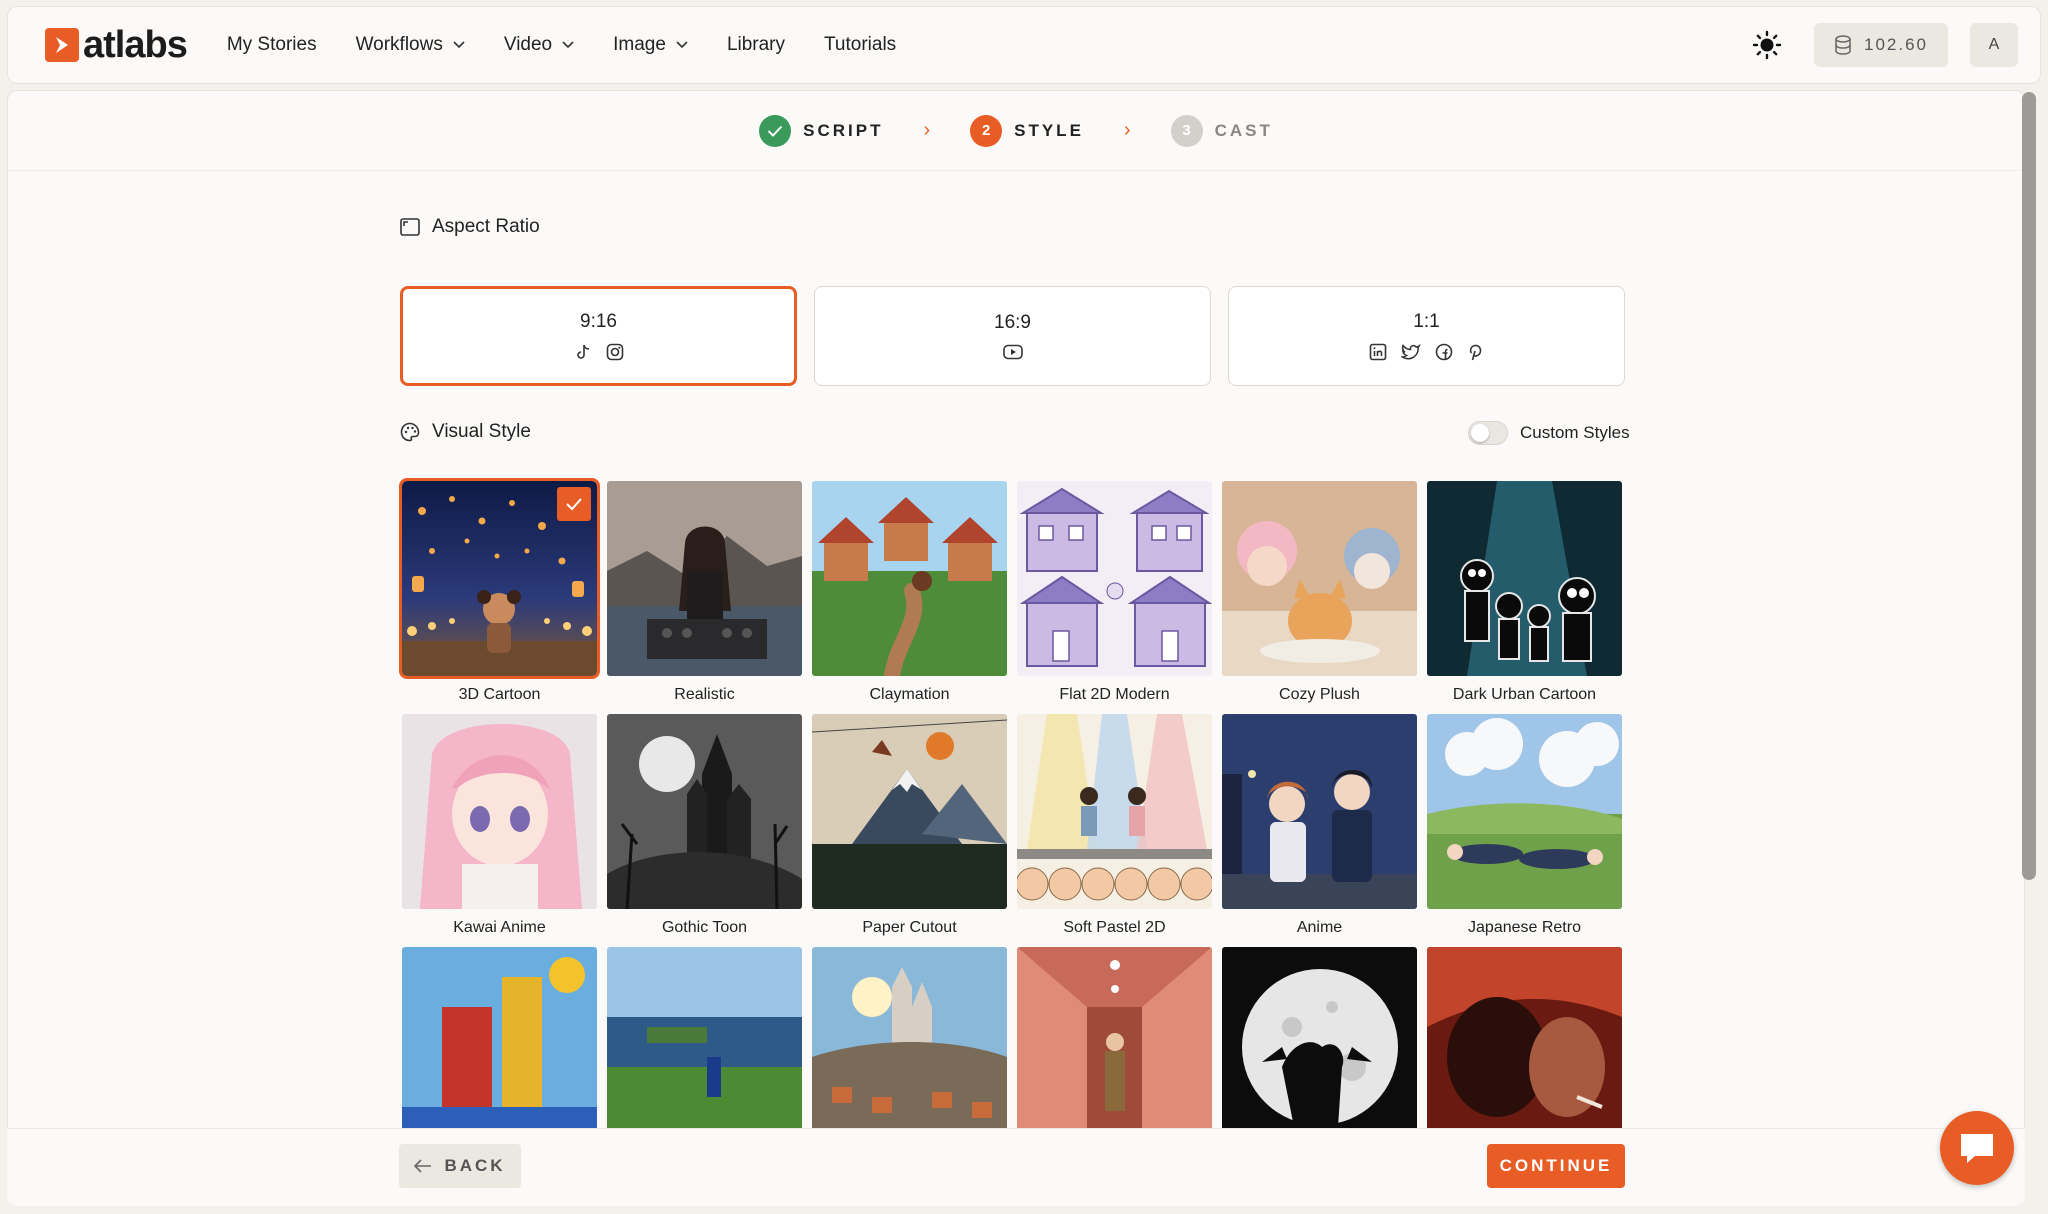 The image size is (2048, 1214). I want to click on aspect-ratio-options: 9:16 16:9 1:1, so click(1021, 336).